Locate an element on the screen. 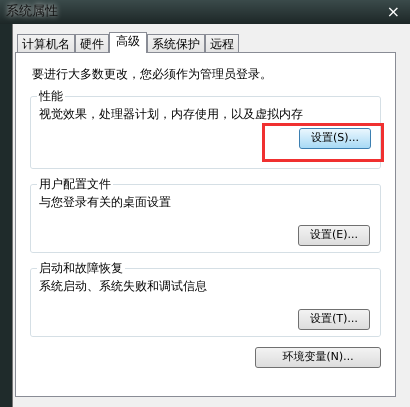 This screenshot has width=410, height=407. window-title: 系统属性 is located at coordinates (32, 12).